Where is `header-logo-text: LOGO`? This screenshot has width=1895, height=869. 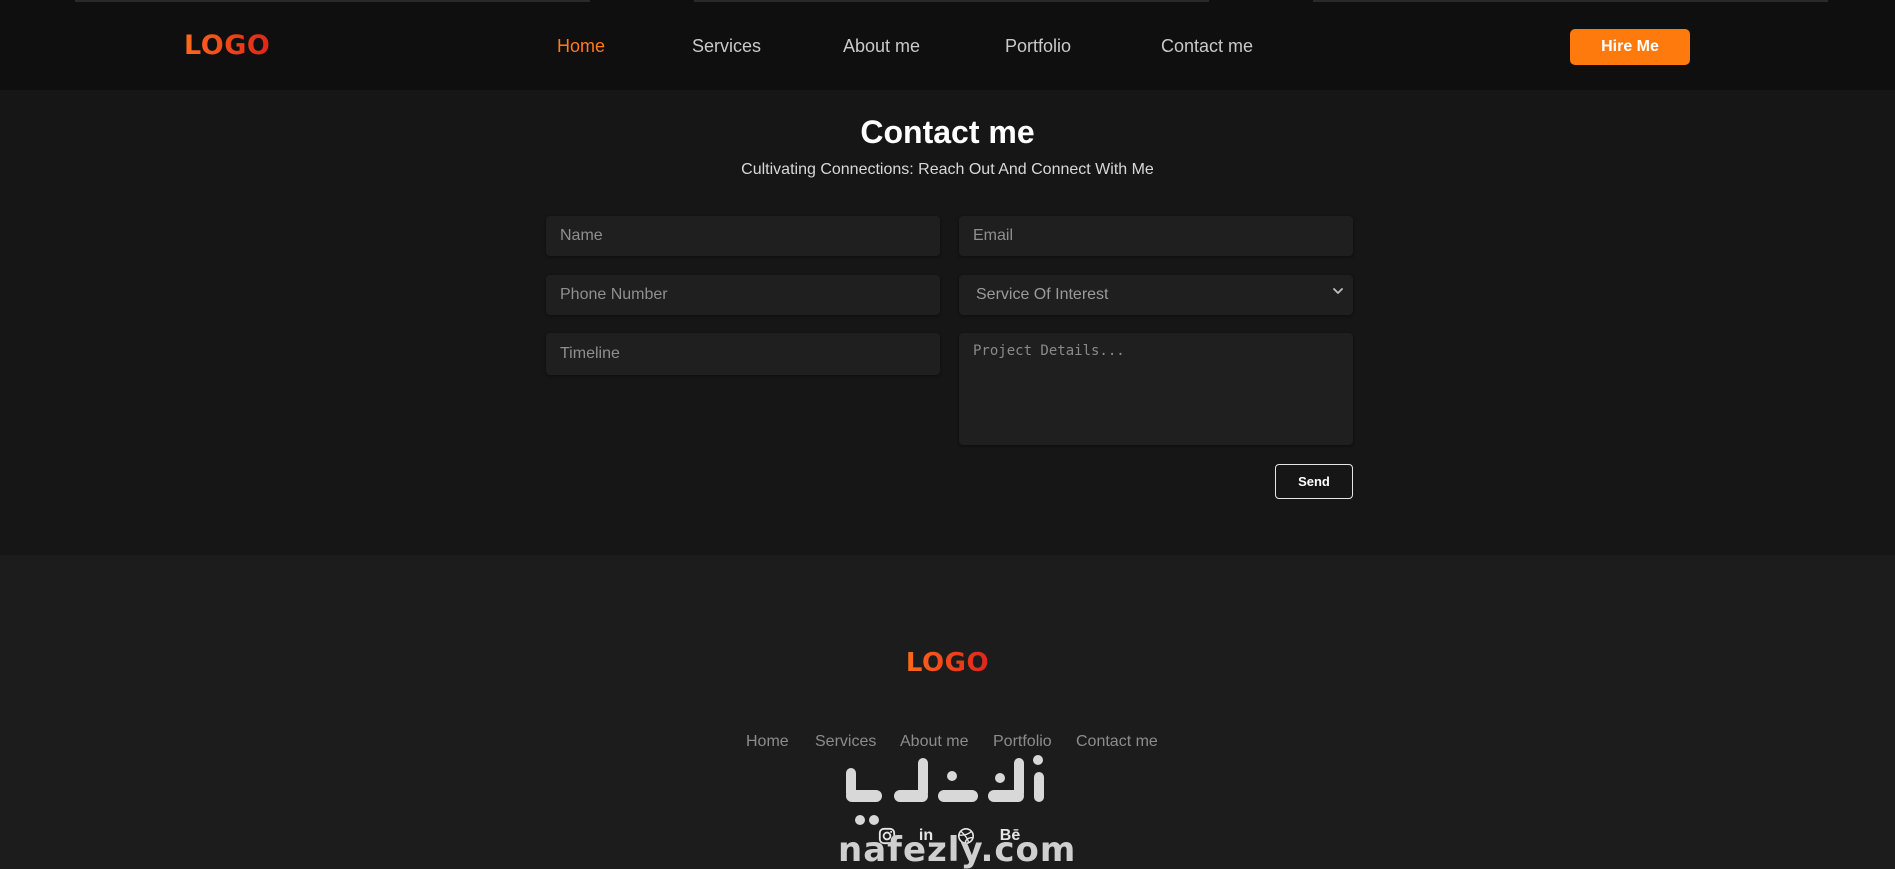 header-logo-text: LOGO is located at coordinates (227, 45).